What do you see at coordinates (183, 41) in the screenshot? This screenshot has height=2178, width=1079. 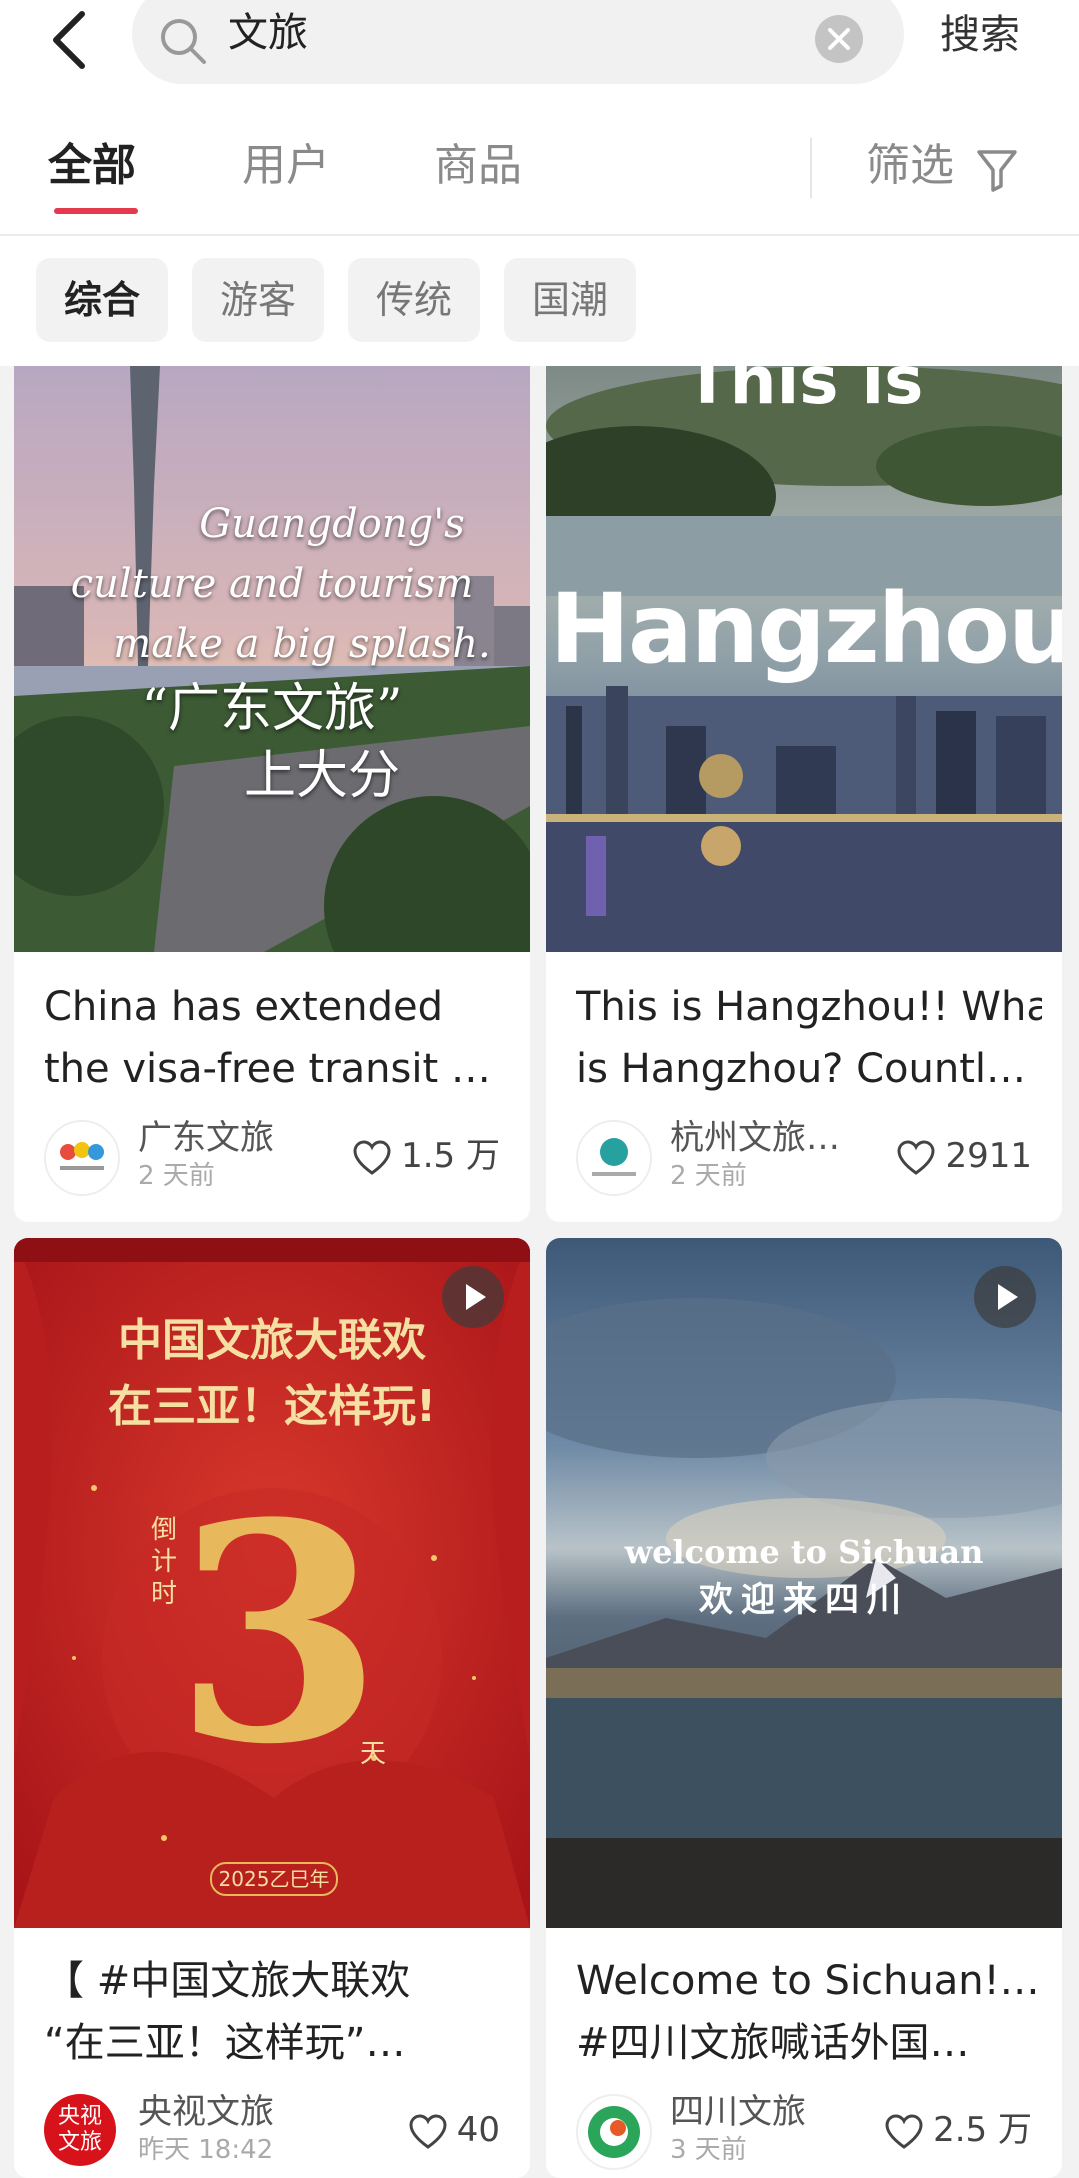 I see `search-icon` at bounding box center [183, 41].